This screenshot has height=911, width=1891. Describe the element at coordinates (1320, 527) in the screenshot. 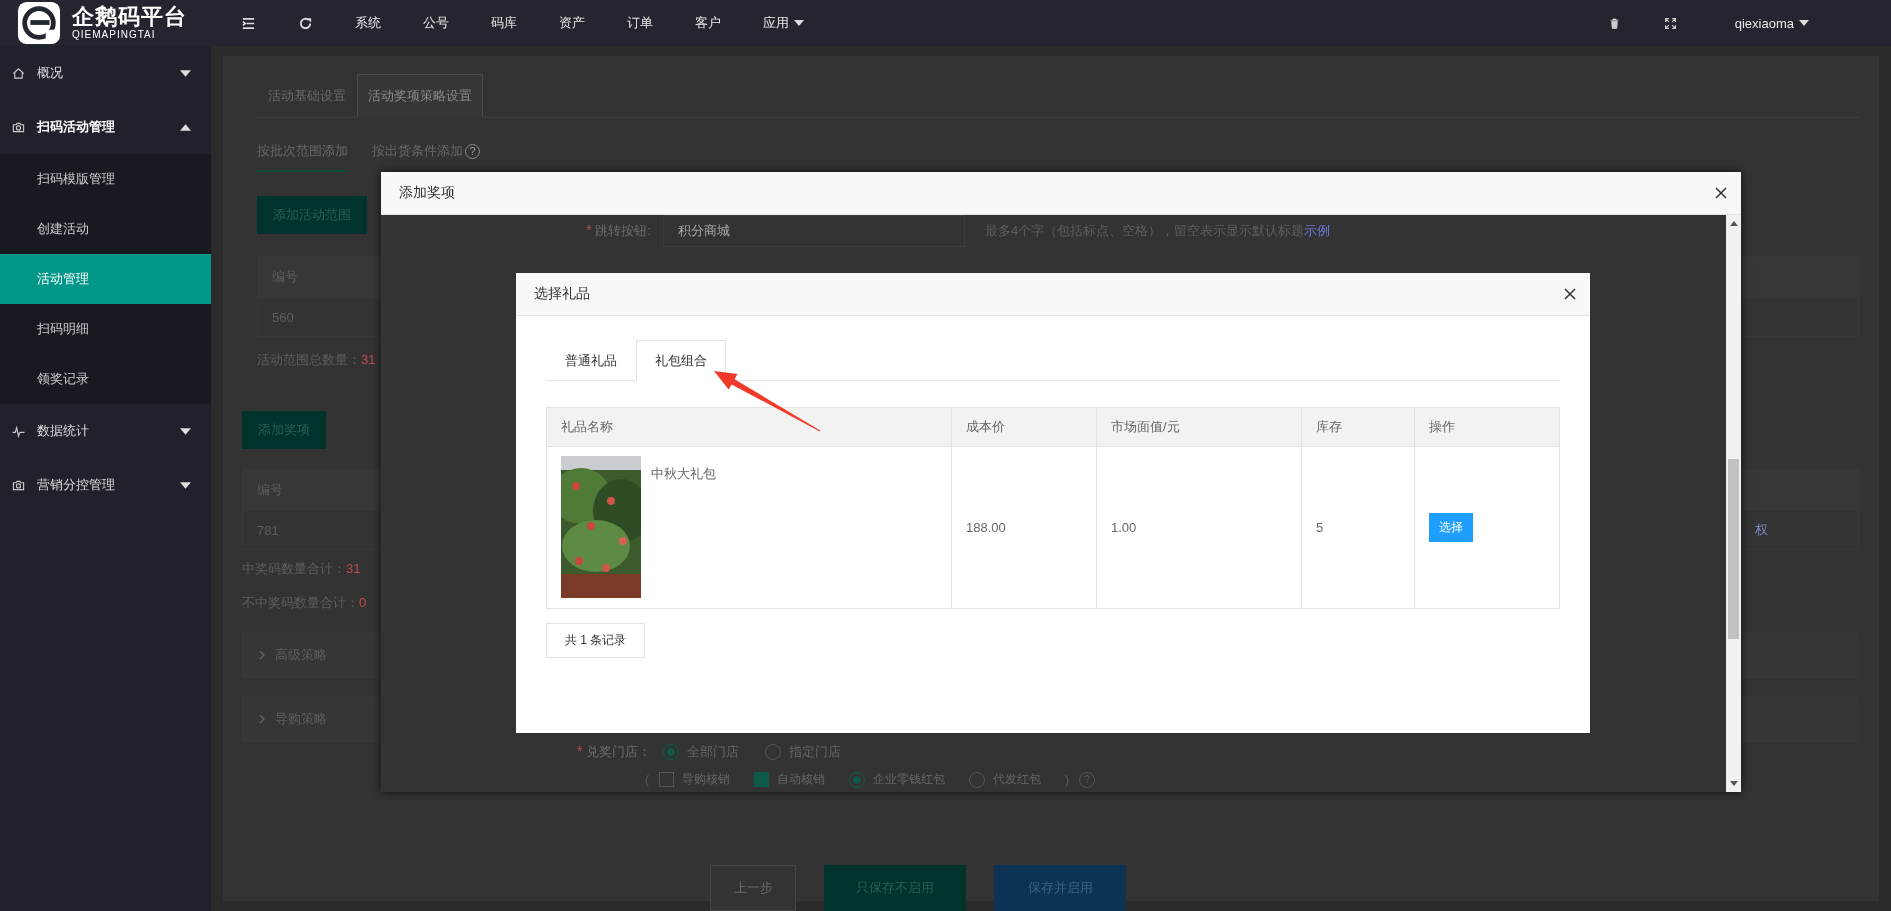

I see `table-cell: 5` at that location.